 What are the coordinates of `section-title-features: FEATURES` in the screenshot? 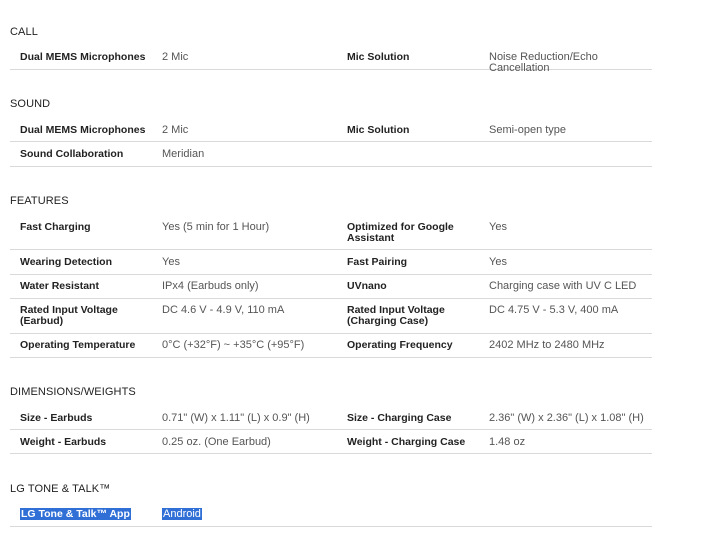 It's located at (39, 201).